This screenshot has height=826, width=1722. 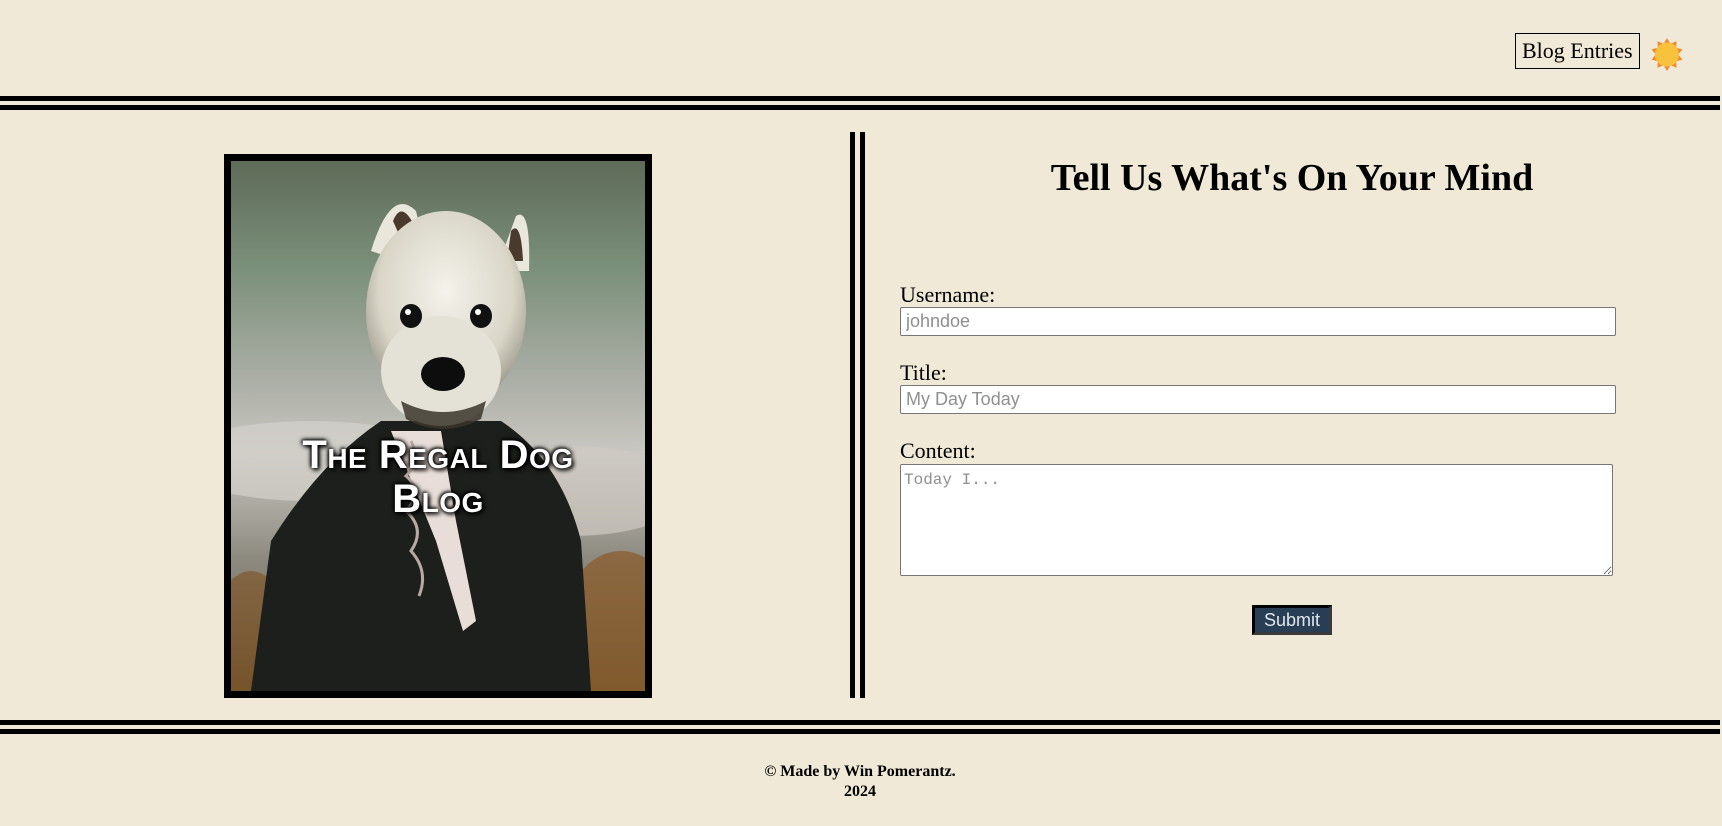 I want to click on poster-title: The Regal Dog Blog, so click(x=438, y=477).